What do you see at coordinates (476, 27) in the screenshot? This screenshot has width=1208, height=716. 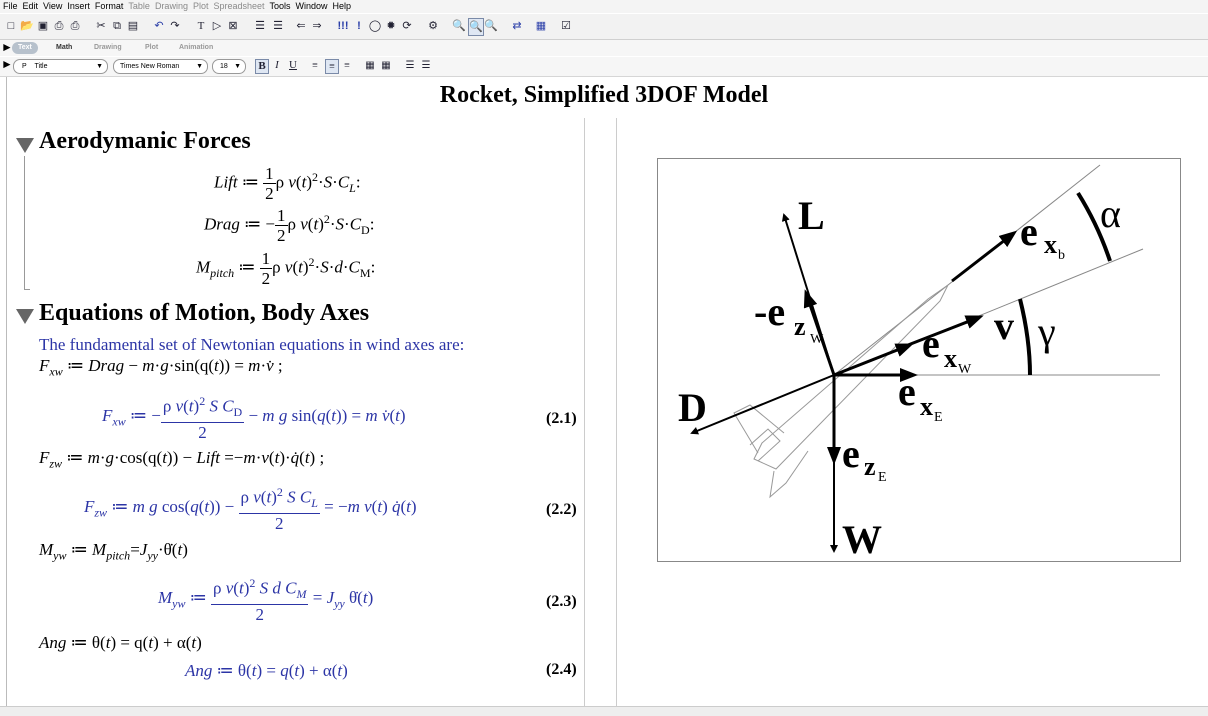 I see `zoom-in-icon: 🔍` at bounding box center [476, 27].